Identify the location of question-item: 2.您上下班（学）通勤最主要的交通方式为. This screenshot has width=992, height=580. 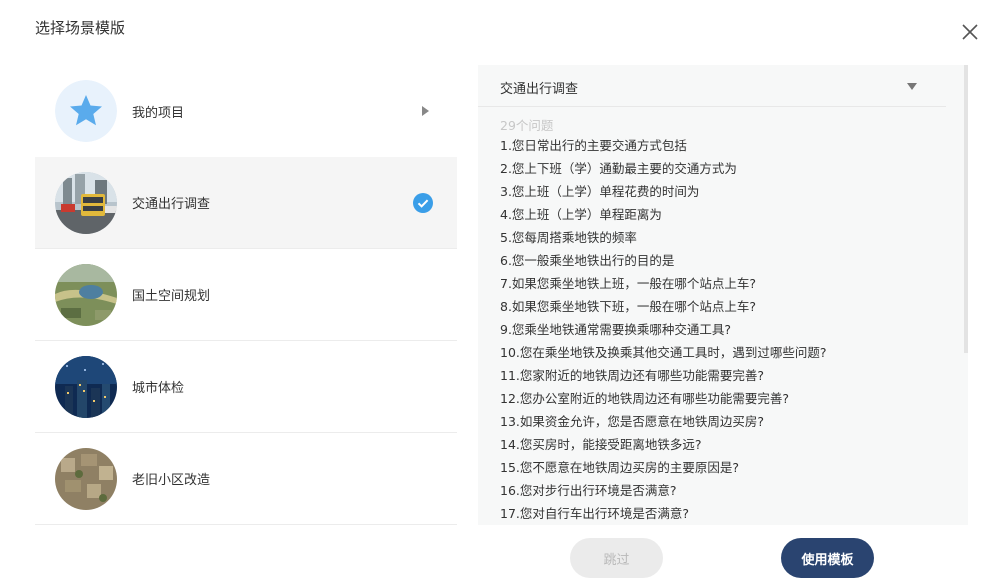
(618, 168).